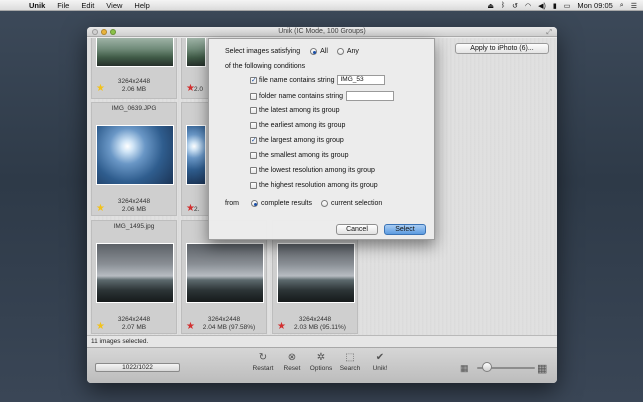 The height and width of the screenshot is (402, 643). Describe the element at coordinates (356, 203) in the screenshot. I see `radio-current-label: current selection` at that location.